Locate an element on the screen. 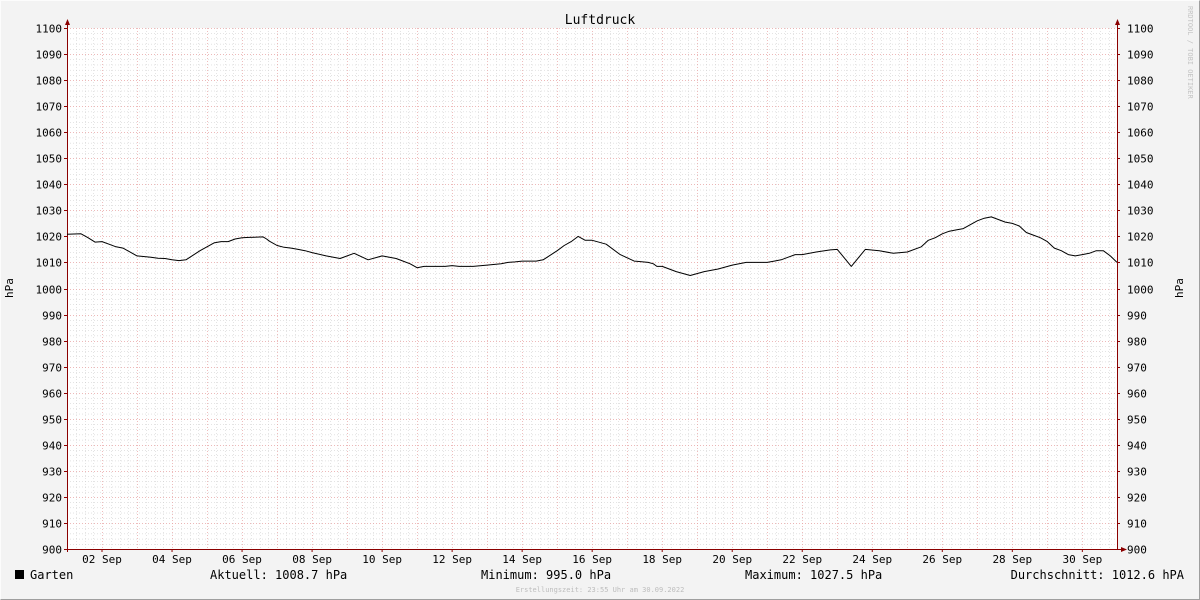  legend-maximum: Maximum: 1027.5 hPa is located at coordinates (813, 575).